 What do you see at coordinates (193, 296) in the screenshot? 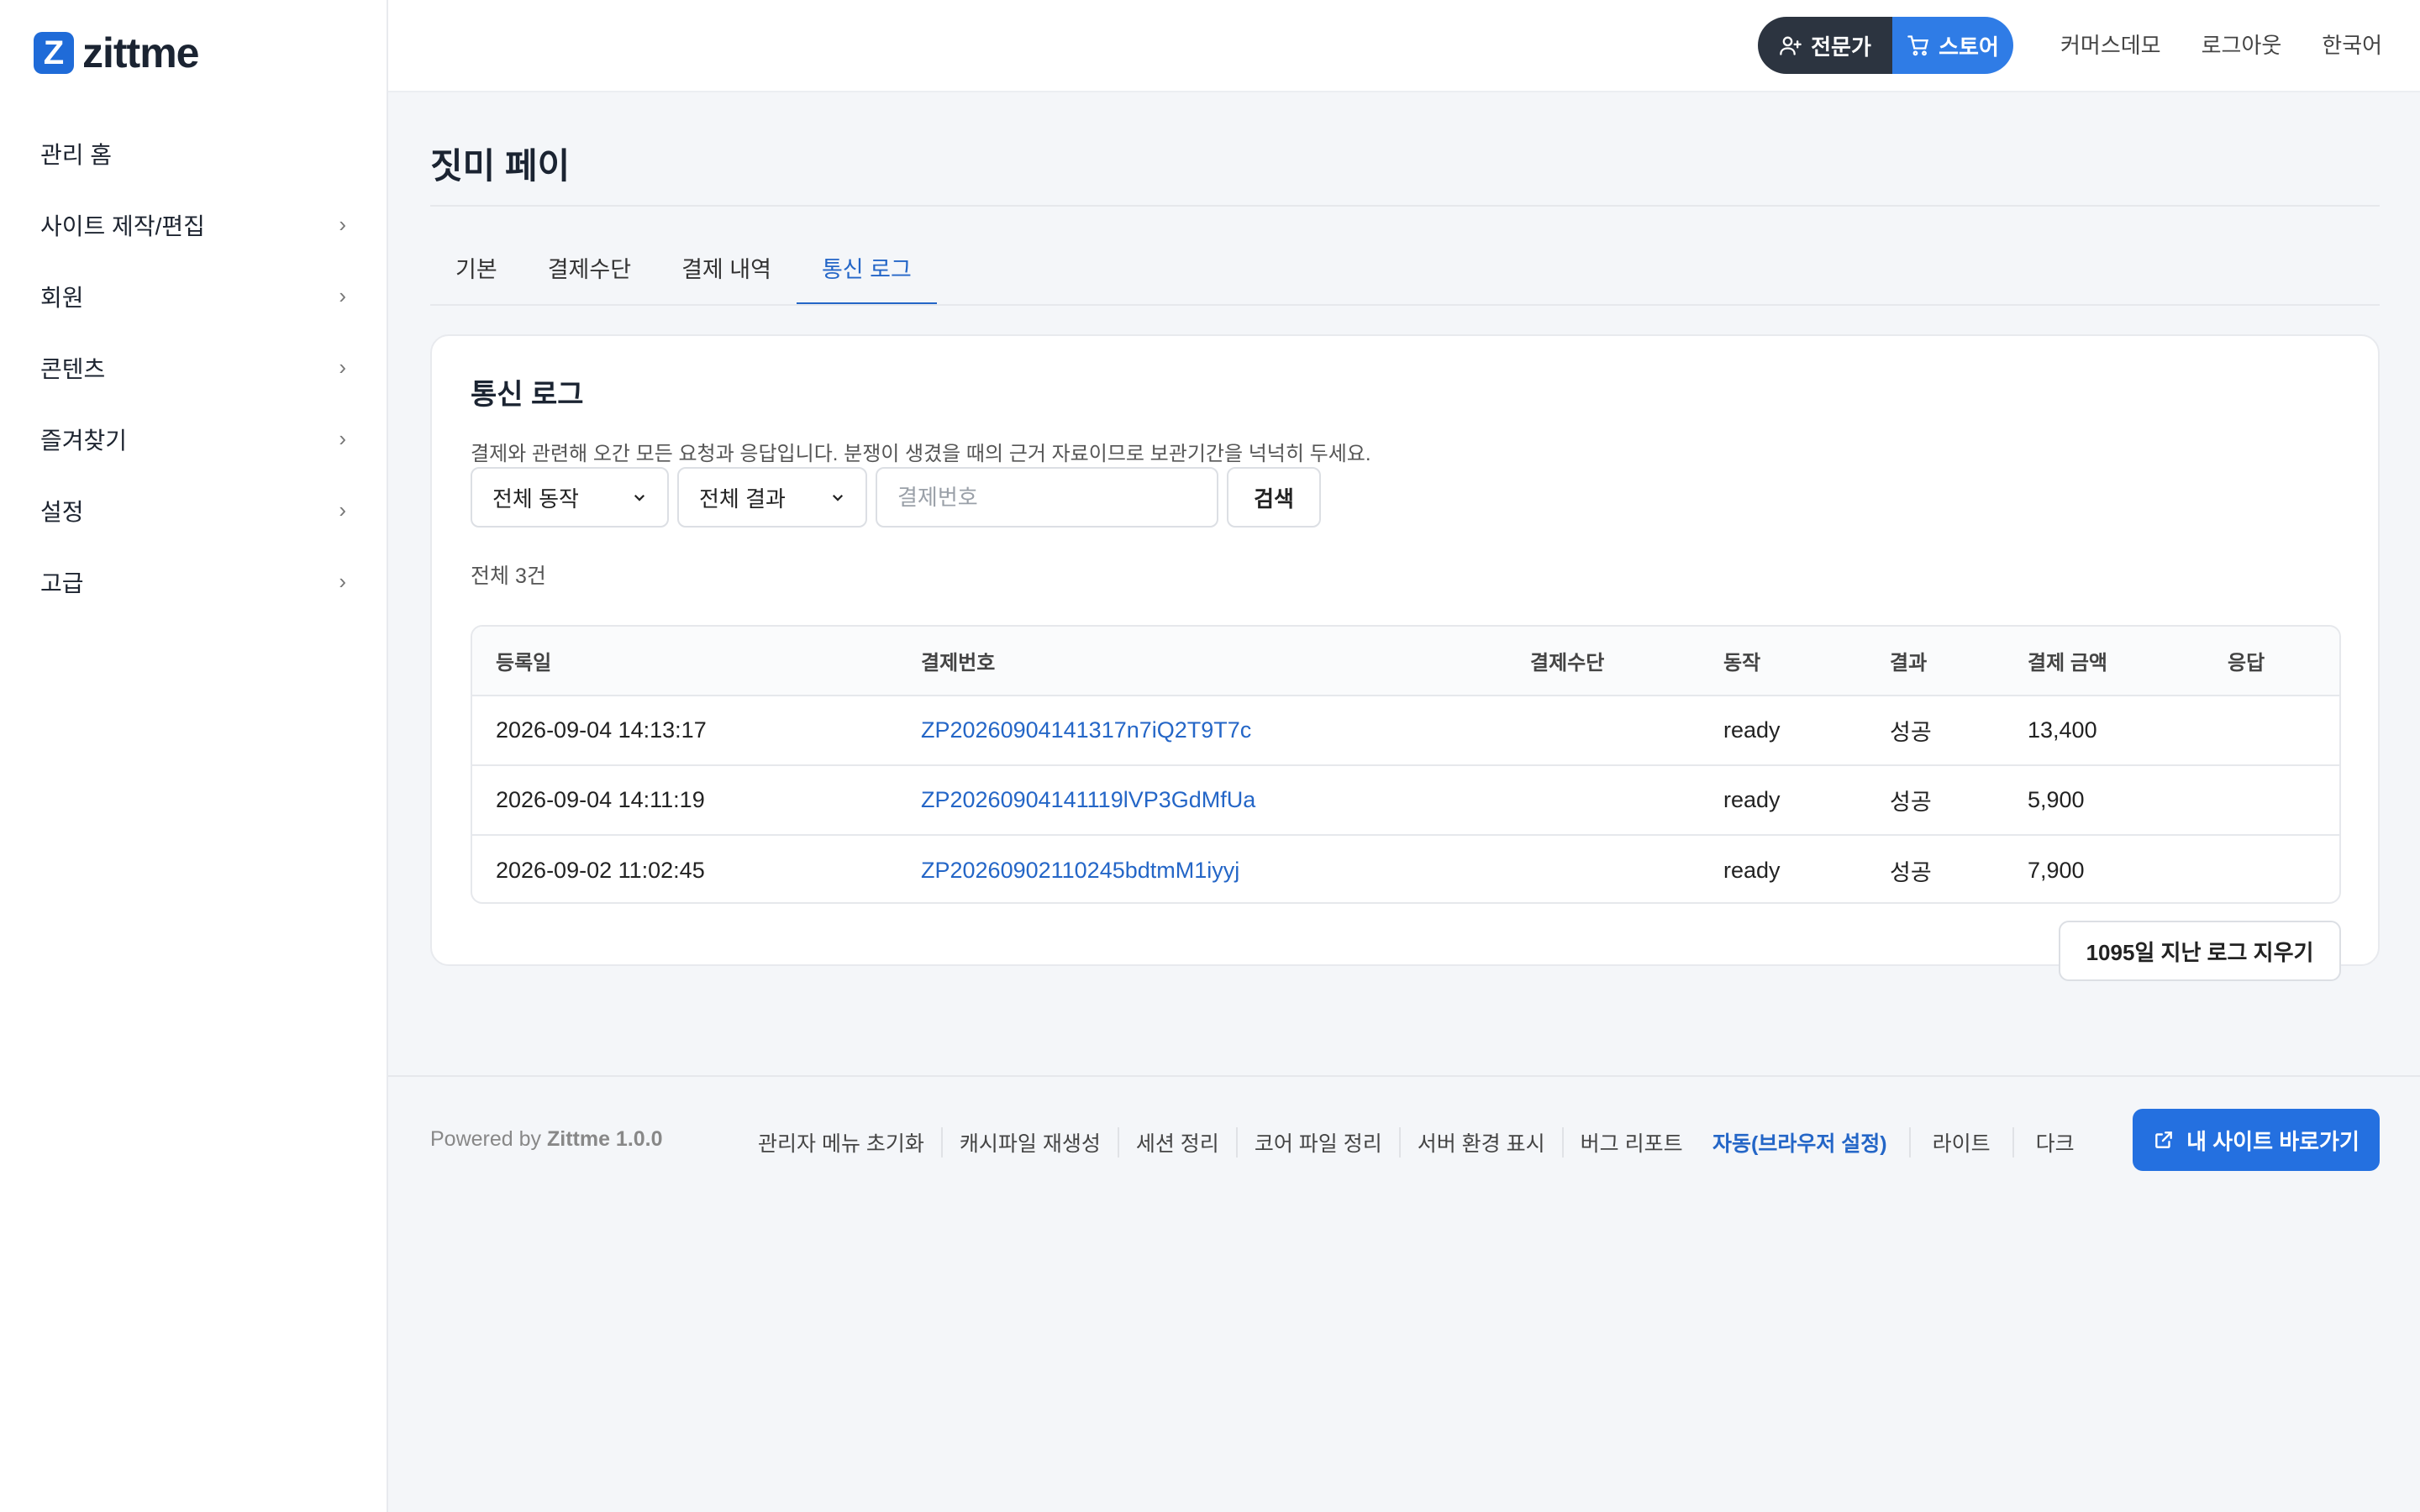
I see `sidebar-item-members: 회원 ›` at bounding box center [193, 296].